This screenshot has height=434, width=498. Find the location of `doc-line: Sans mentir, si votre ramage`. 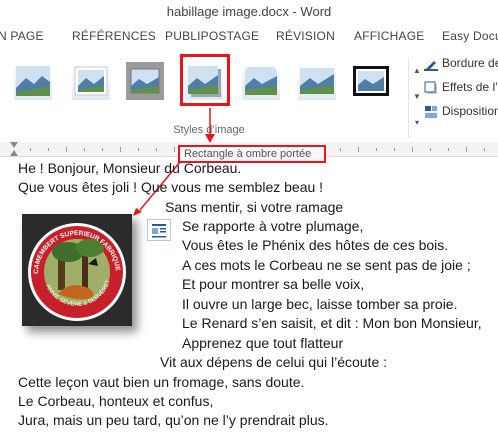

doc-line: Sans mentir, si votre ramage is located at coordinates (254, 207).